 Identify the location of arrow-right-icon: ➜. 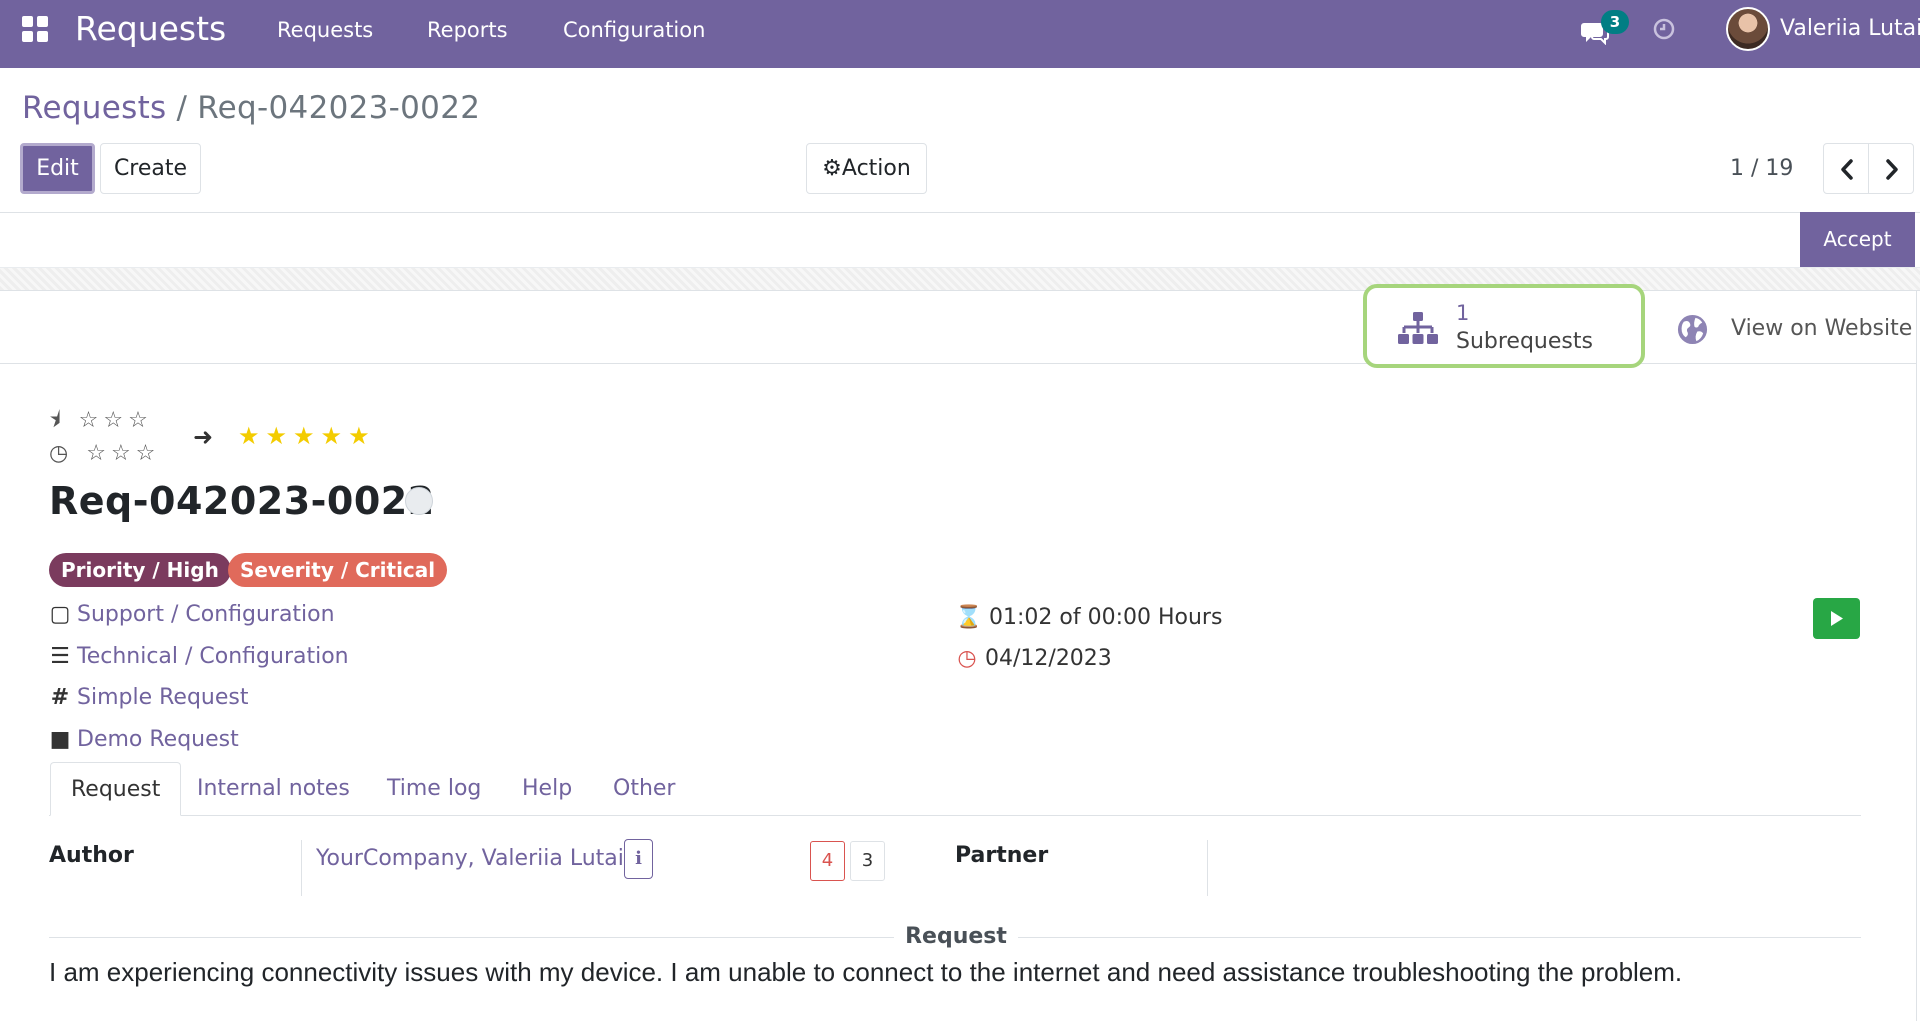
(203, 437).